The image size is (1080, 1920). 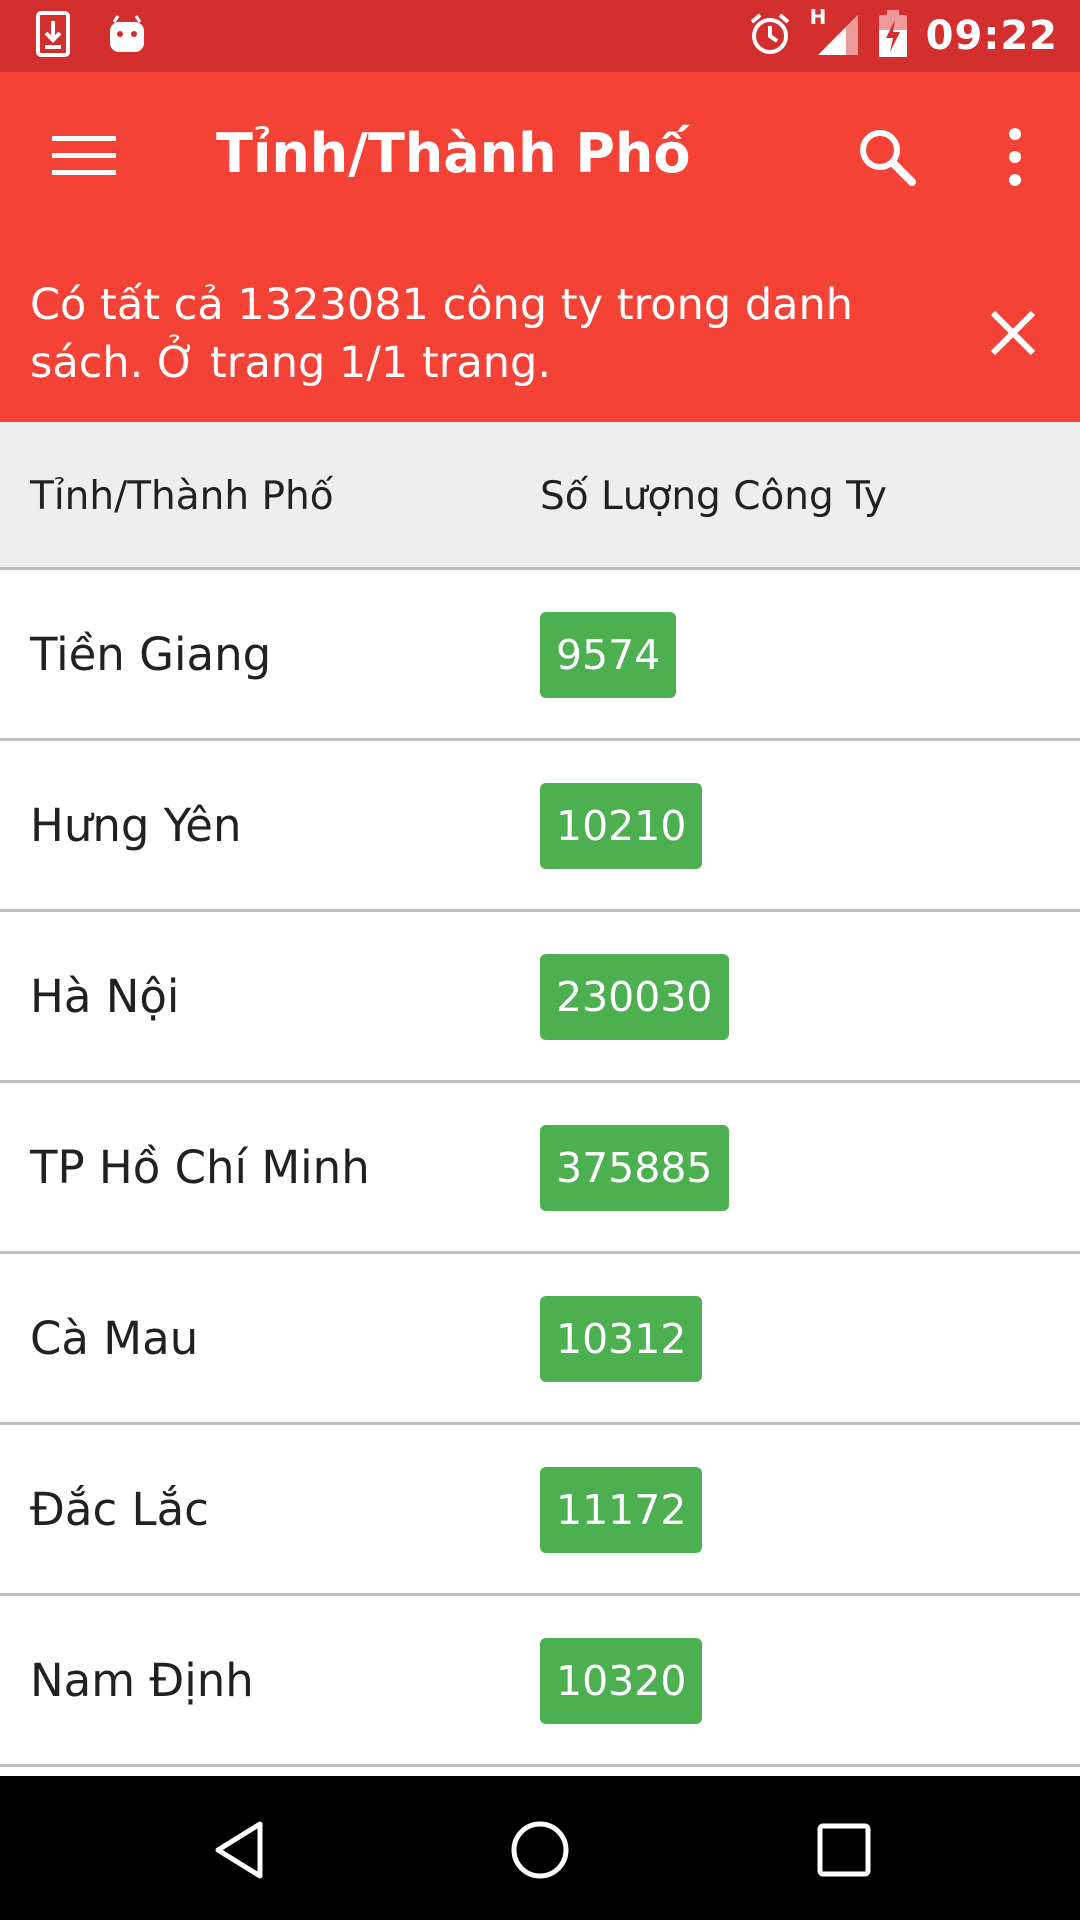 What do you see at coordinates (119, 1509) in the screenshot?
I see `province-name: Đắc Lắc` at bounding box center [119, 1509].